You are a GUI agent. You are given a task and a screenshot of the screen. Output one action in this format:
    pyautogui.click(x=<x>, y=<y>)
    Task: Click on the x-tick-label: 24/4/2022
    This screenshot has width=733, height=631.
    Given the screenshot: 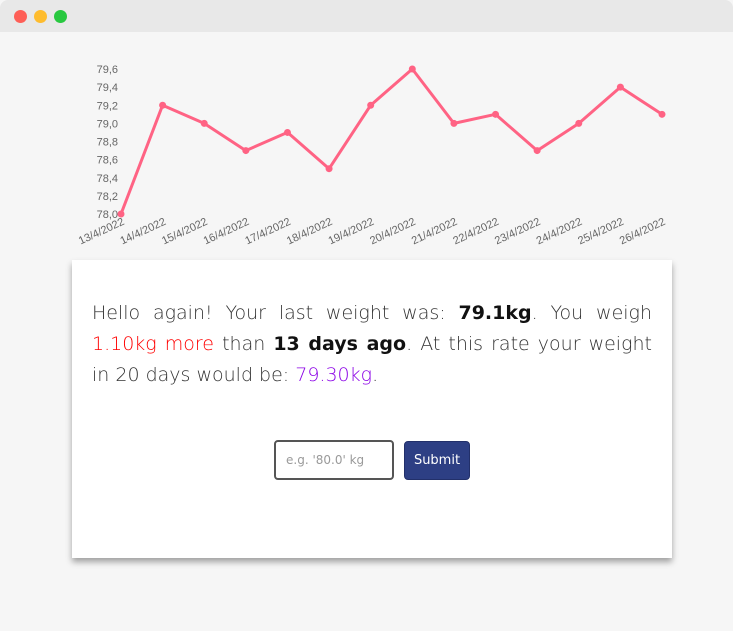 What is the action you would take?
    pyautogui.click(x=559, y=232)
    